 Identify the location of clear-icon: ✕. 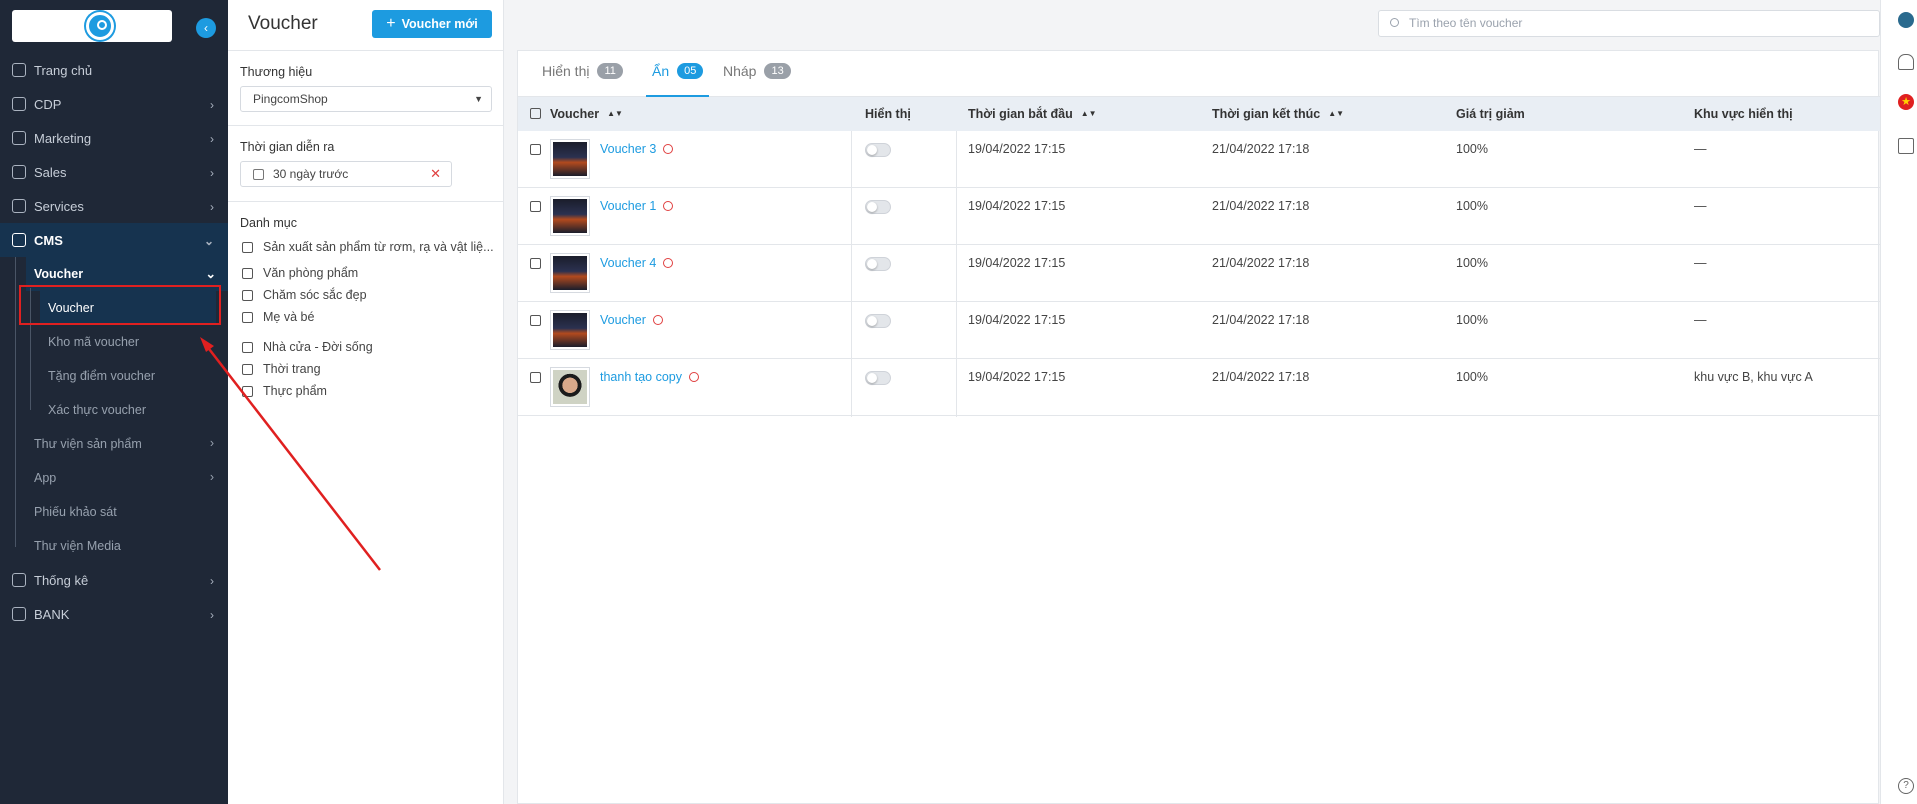
(435, 174).